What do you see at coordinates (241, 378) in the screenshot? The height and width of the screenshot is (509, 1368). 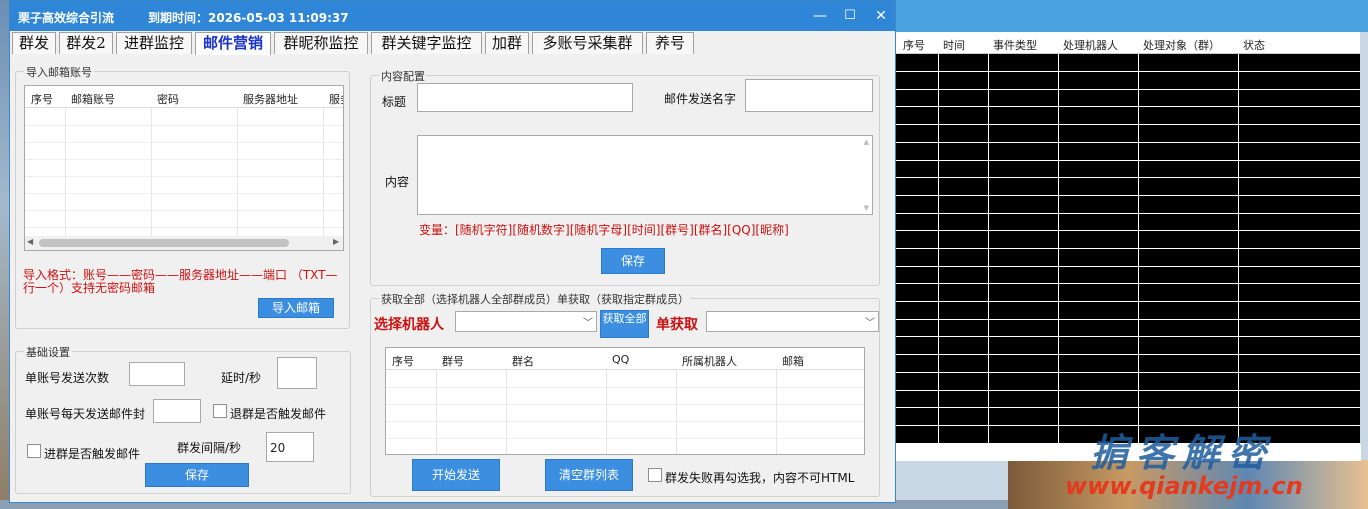 I see `delay-label: 延时/秒` at bounding box center [241, 378].